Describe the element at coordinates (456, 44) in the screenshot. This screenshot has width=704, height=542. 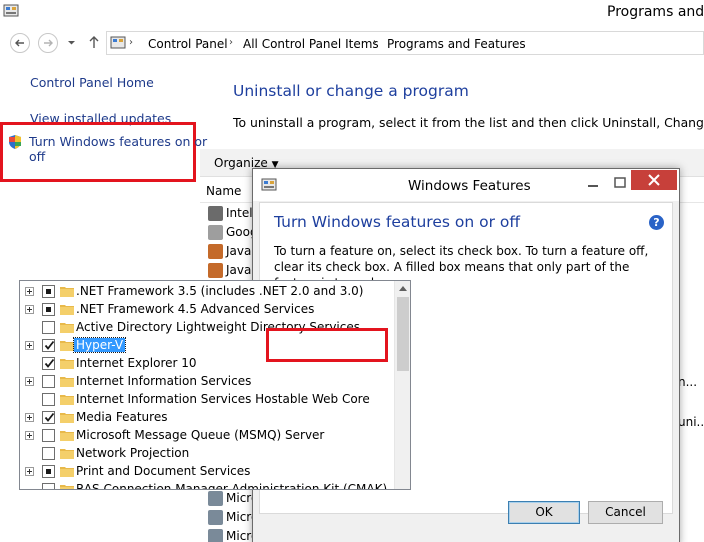
I see `breadcrumb-programs-features: Programs and Features` at that location.